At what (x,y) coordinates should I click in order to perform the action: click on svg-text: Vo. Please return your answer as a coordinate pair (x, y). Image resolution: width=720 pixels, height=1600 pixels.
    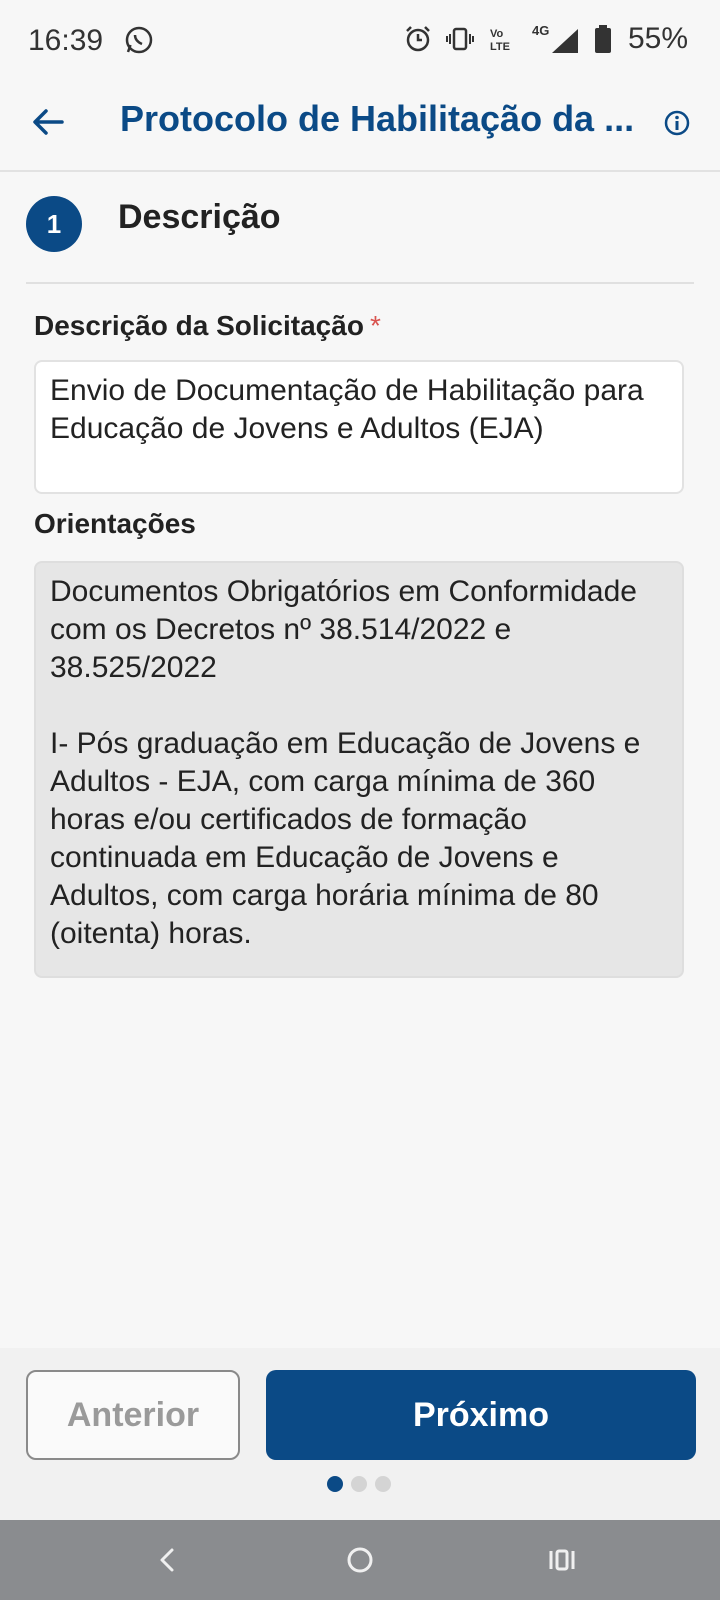
    Looking at the image, I should click on (497, 34).